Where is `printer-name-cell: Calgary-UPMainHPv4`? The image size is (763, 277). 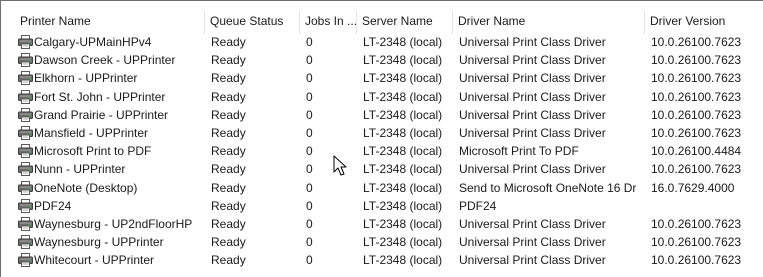
printer-name-cell: Calgary-UPMainHPv4 is located at coordinates (93, 42).